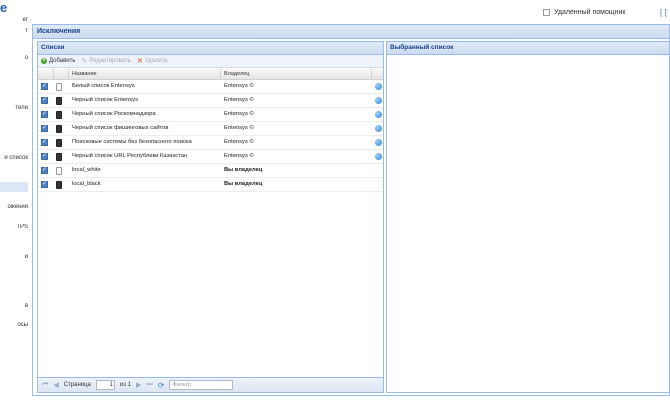 This screenshot has height=400, width=670. I want to click on remote-assistant-label: Удаленный помощник, so click(590, 12).